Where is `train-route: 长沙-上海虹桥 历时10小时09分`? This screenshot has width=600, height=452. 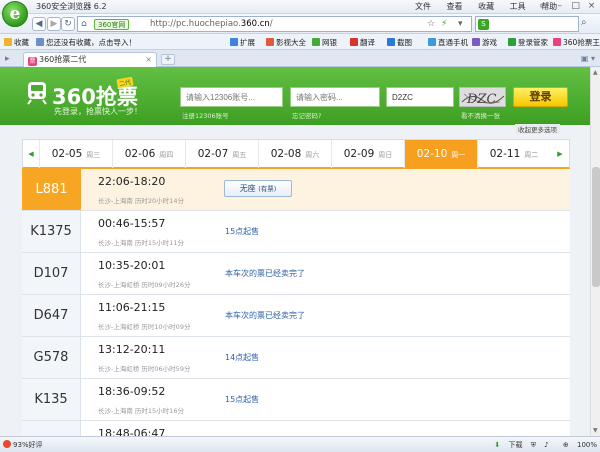 train-route: 长沙-上海虹桥 历时10小时09分 is located at coordinates (144, 327).